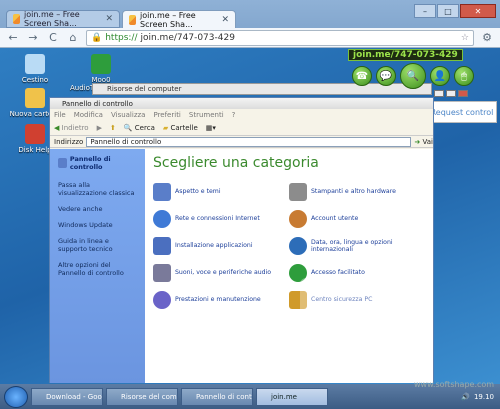 The image size is (500, 409). I want to click on back-arrow-icon: ◀, so click(57, 127).